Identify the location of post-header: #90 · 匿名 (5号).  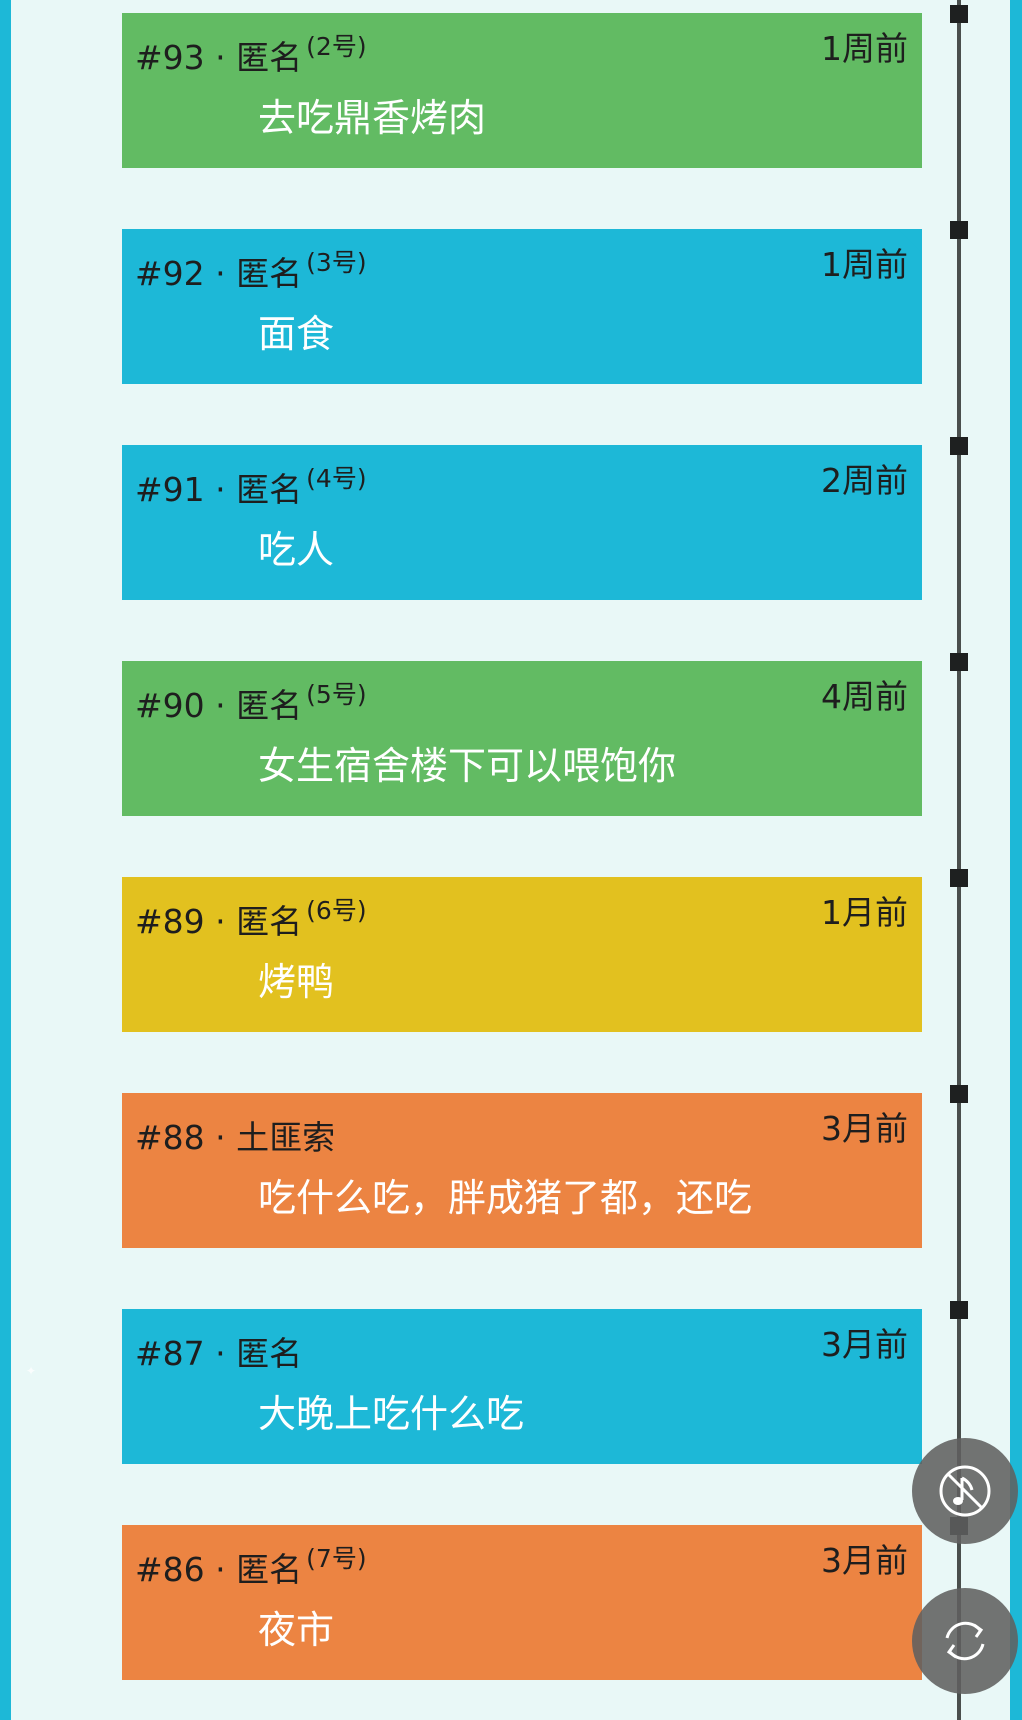
(251, 700).